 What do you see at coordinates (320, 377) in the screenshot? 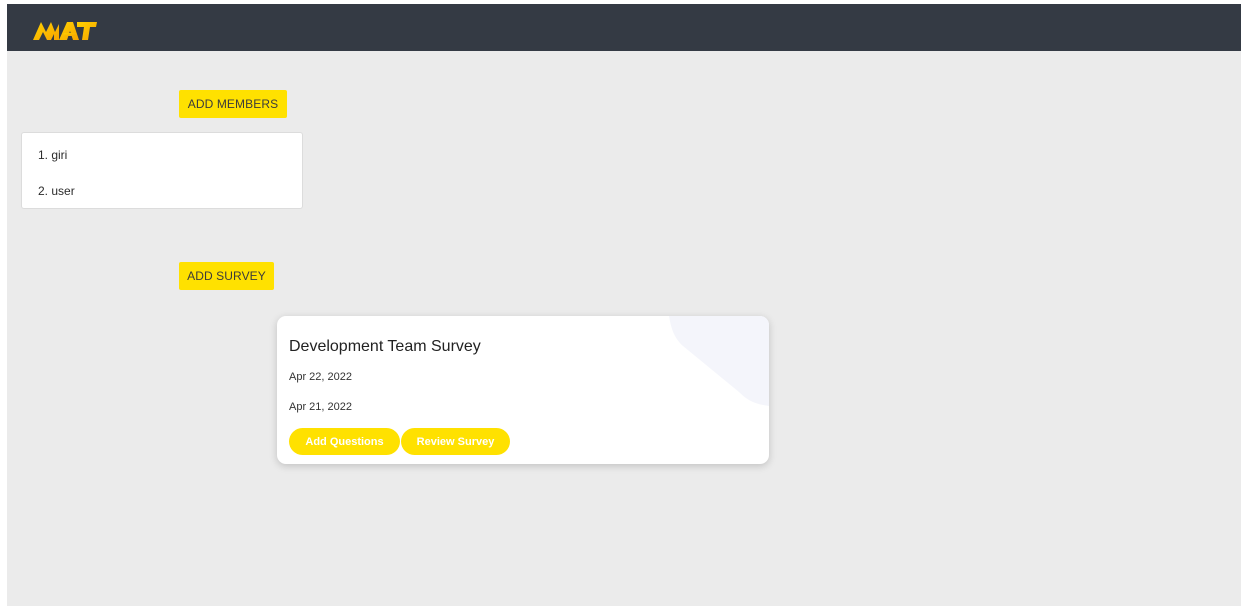
I see `survey-date-1: Apr 22, 2022` at bounding box center [320, 377].